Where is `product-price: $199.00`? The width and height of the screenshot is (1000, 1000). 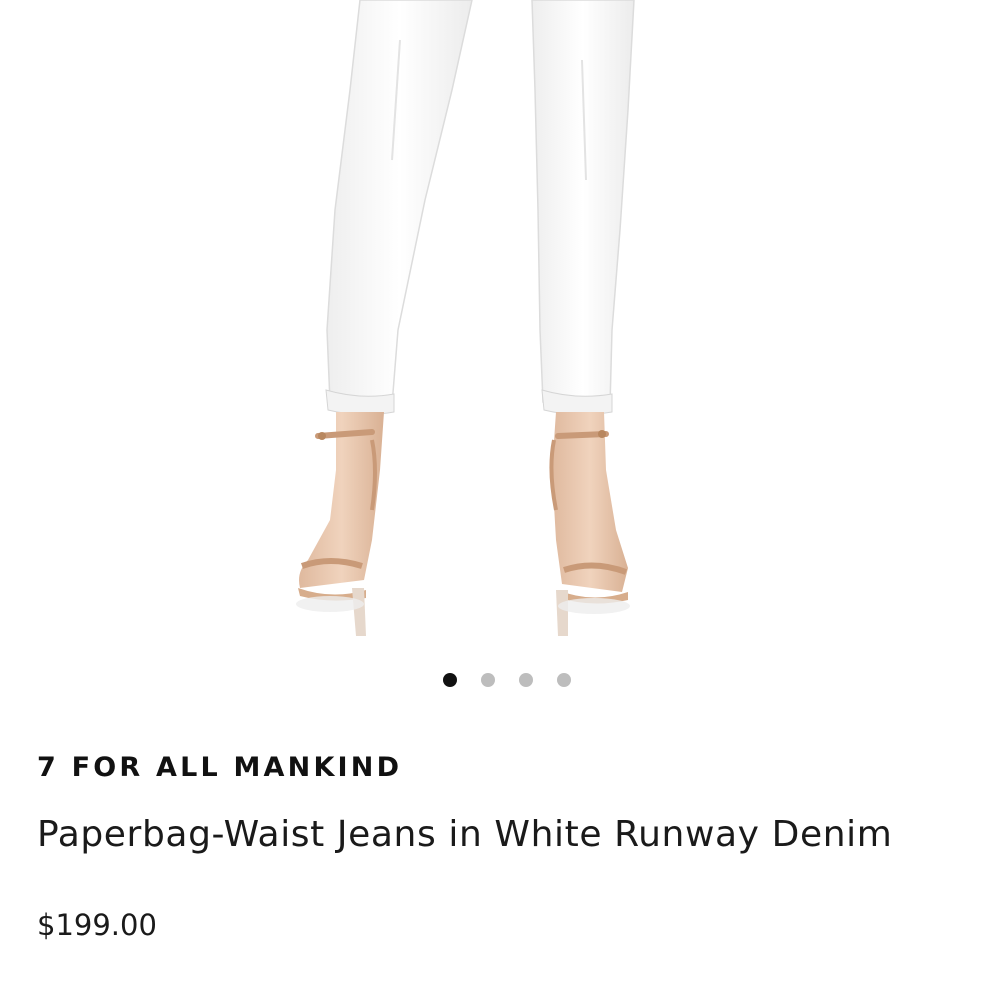
product-price: $199.00 is located at coordinates (97, 925).